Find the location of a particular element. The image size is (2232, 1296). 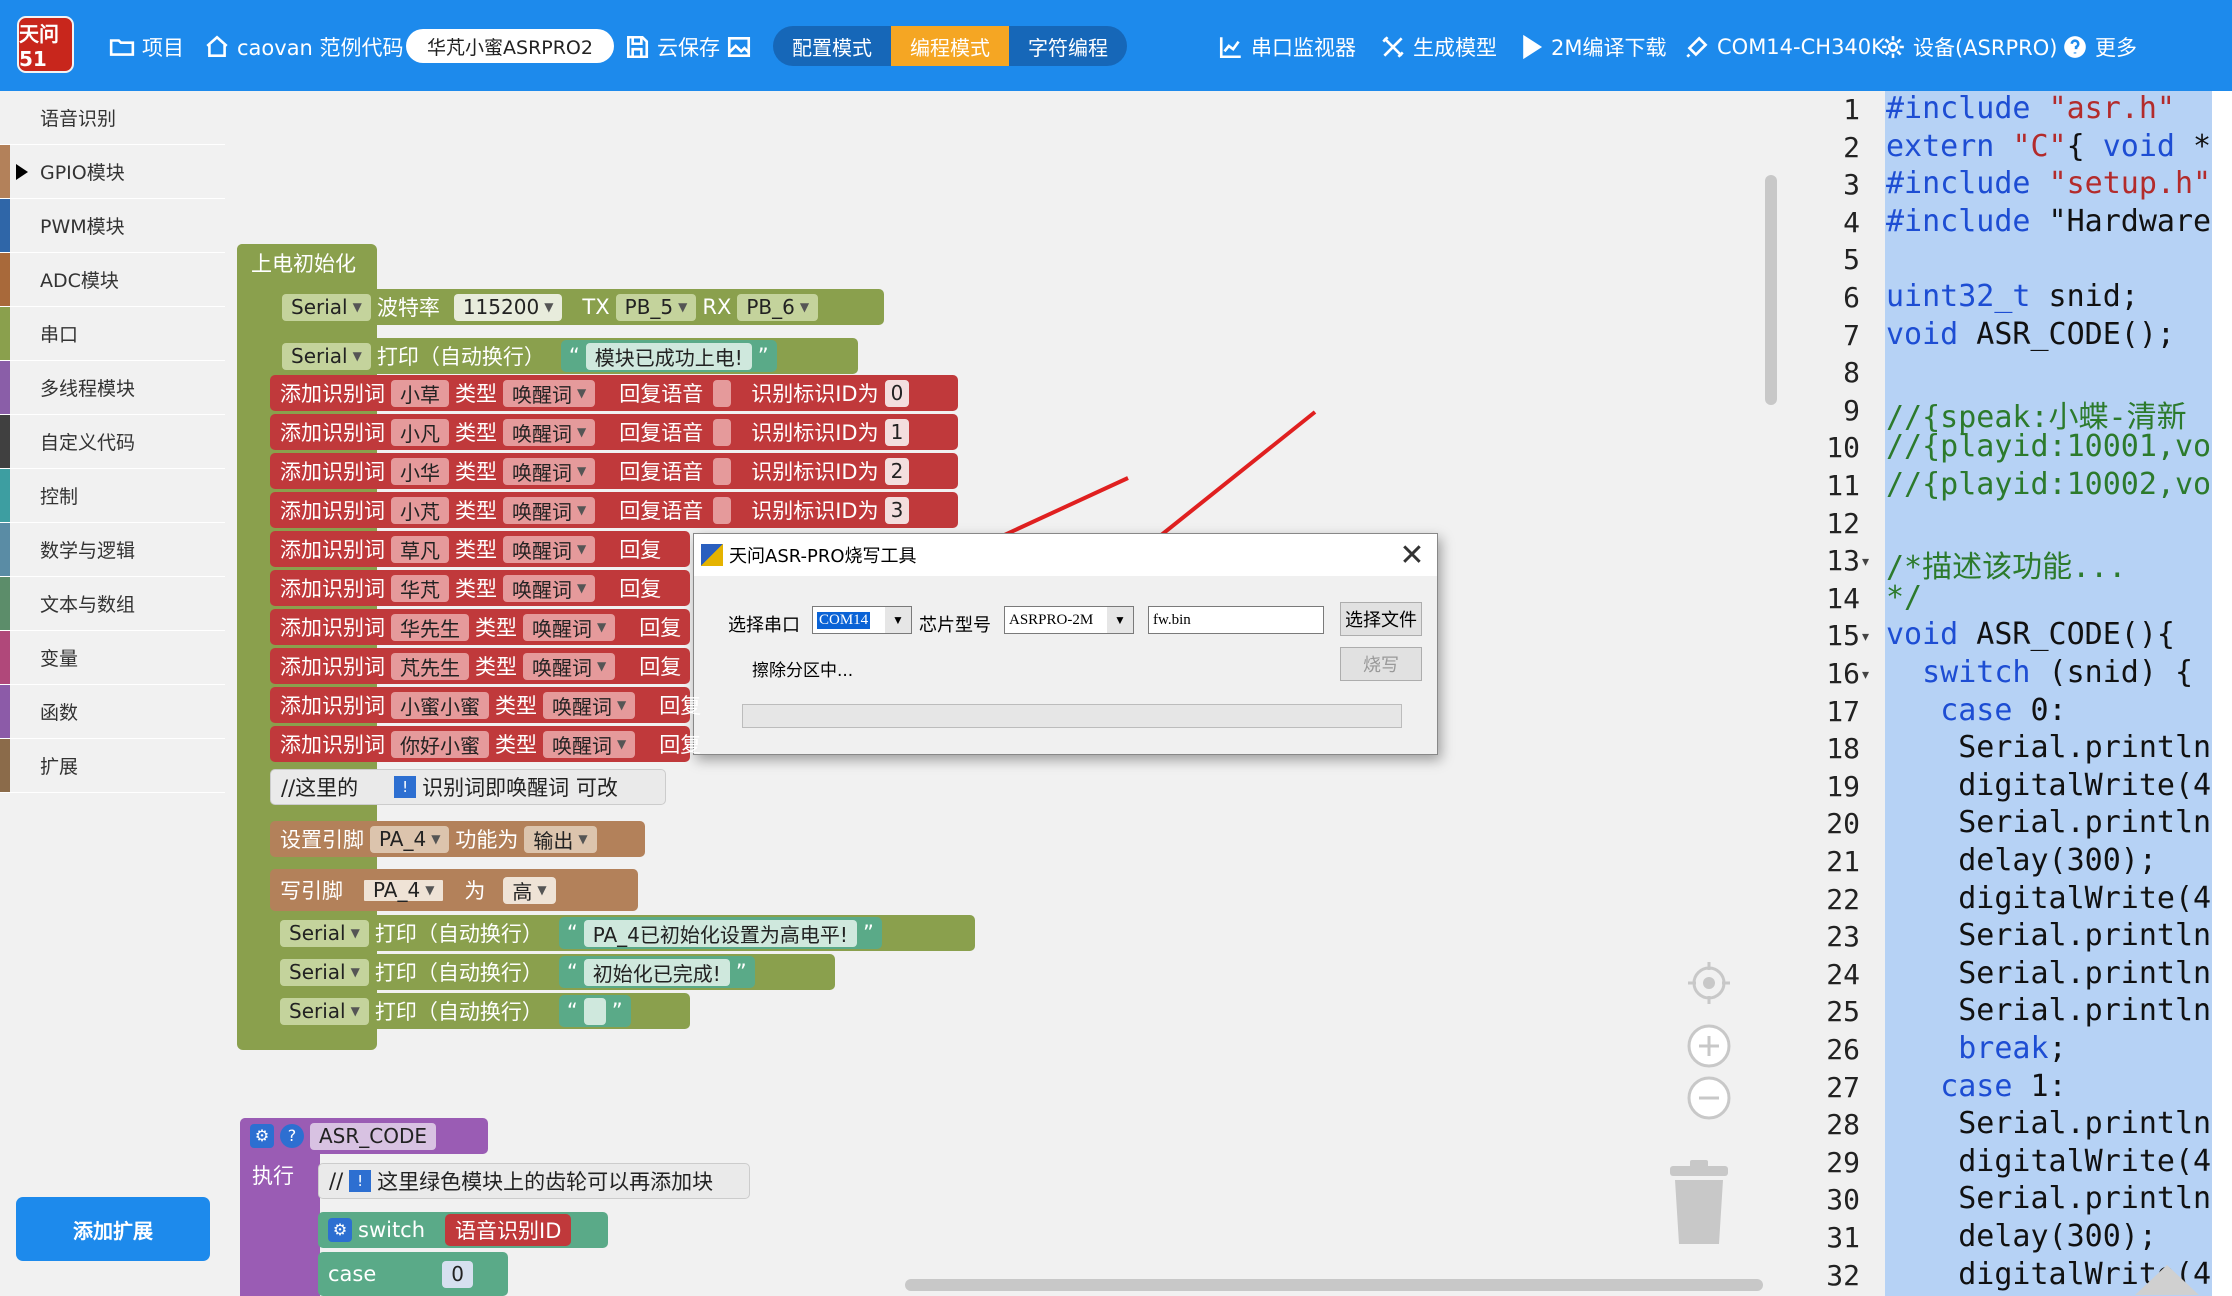

code-line: break; is located at coordinates (1976, 1048).